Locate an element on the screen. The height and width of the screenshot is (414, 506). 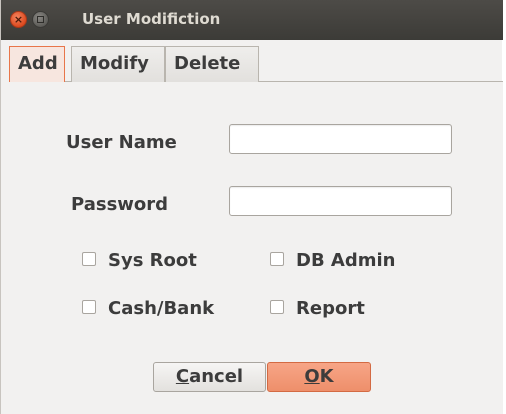
cash-bank-checkbox: Cash/Bank is located at coordinates (148, 309).